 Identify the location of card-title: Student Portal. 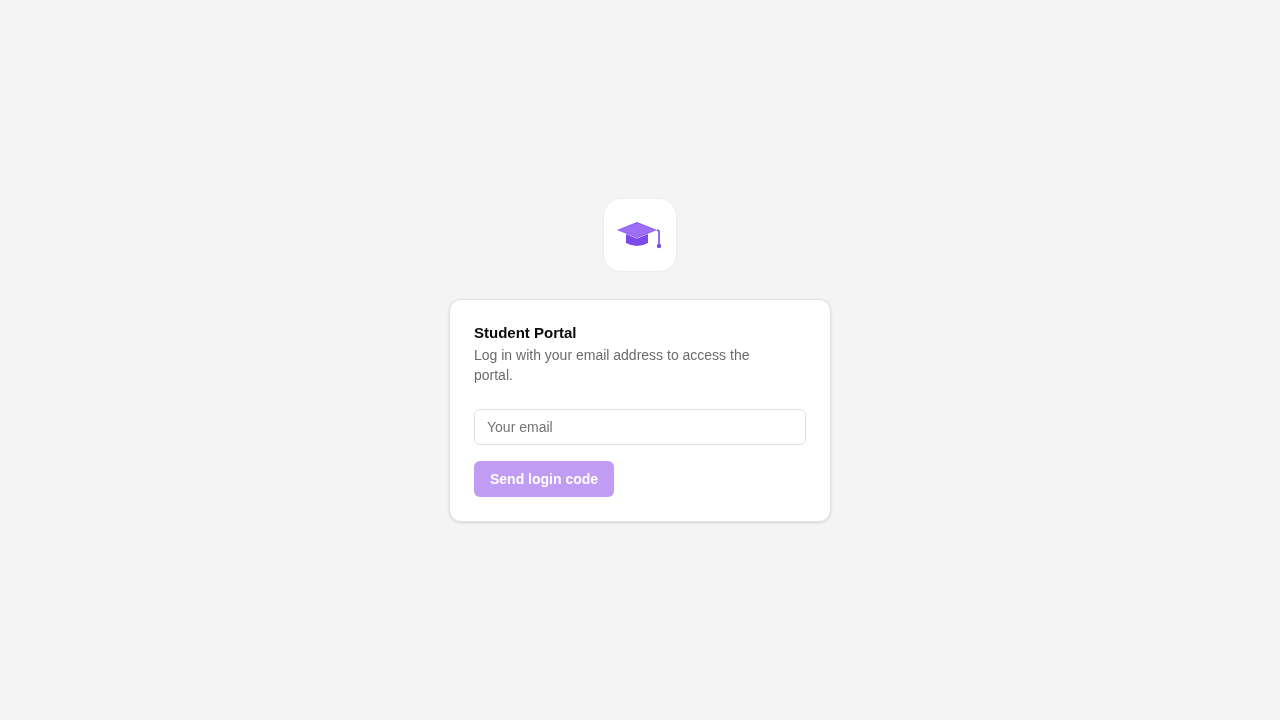
(525, 333).